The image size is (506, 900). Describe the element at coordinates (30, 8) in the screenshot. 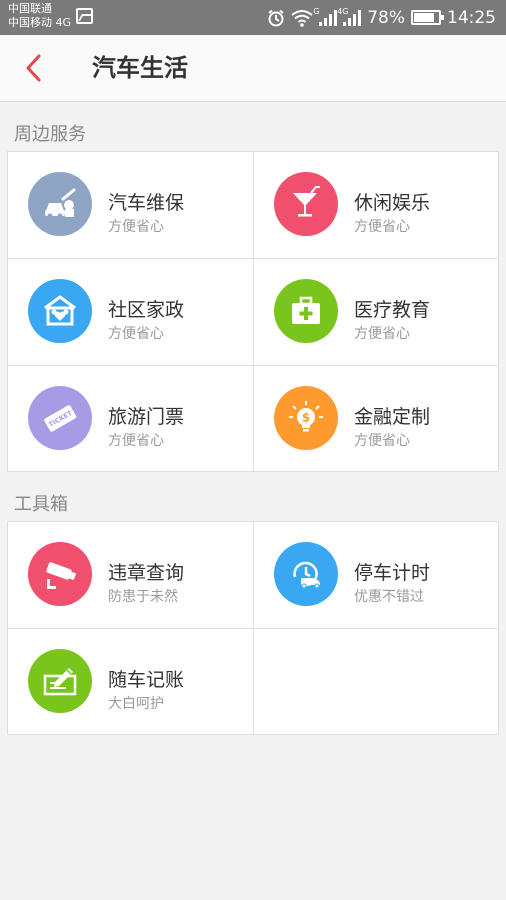

I see `carrier-1: 中国联通` at that location.